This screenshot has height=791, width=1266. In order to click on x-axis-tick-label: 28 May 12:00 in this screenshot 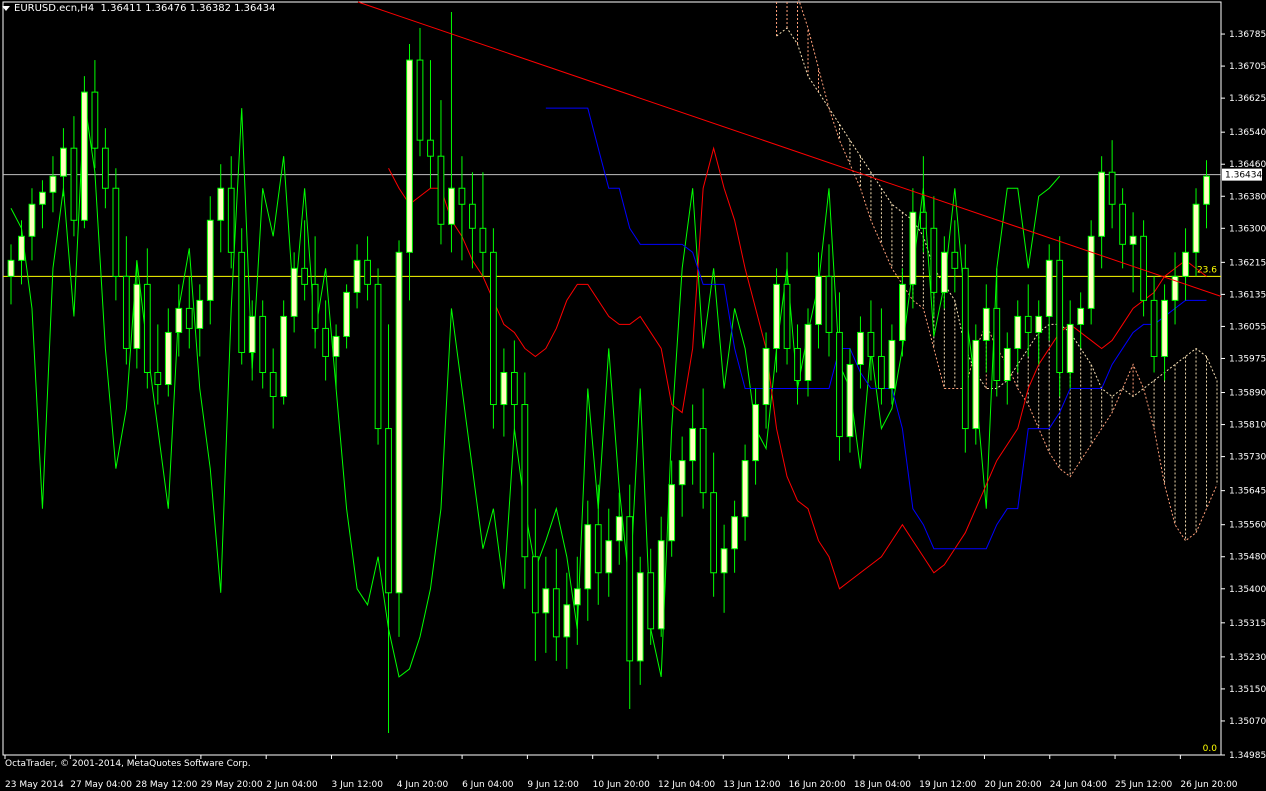, I will do `click(167, 785)`.